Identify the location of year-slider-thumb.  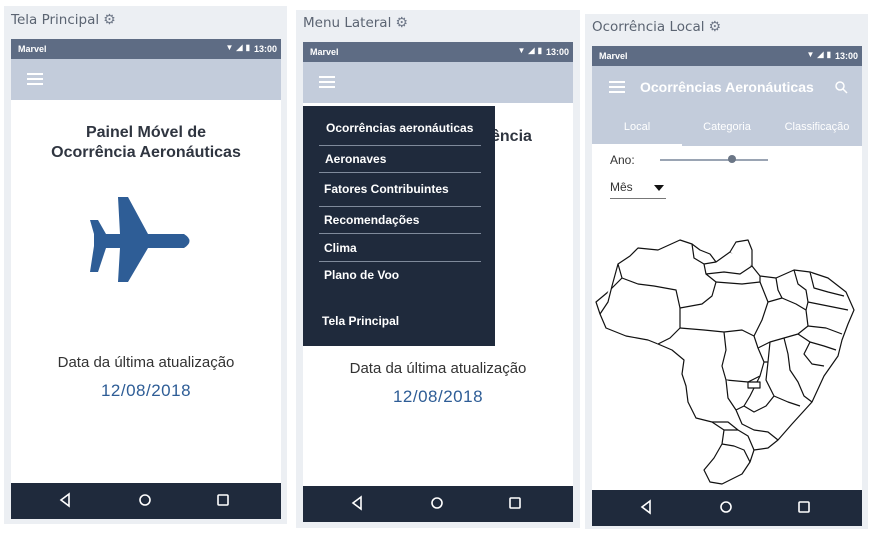
(732, 159).